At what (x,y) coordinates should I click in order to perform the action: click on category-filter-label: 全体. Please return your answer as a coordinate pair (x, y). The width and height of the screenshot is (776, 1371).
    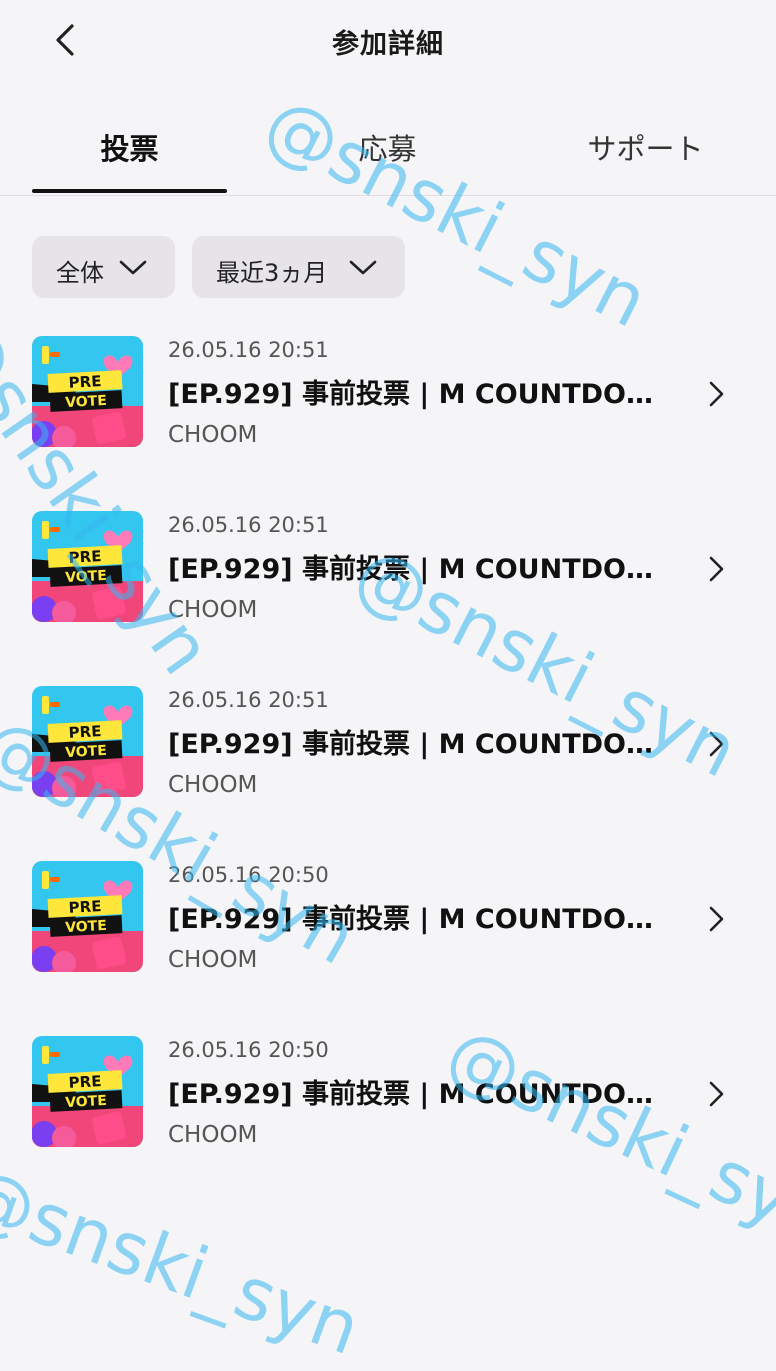
    Looking at the image, I should click on (80, 273).